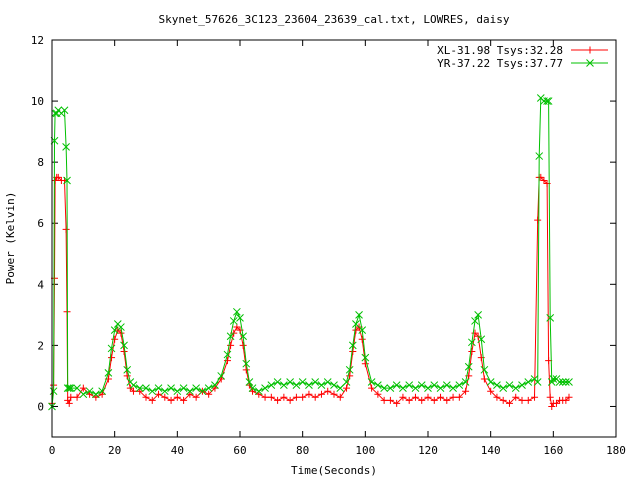 This screenshot has height=480, width=640. I want to click on legend: XL-31.98 Tsys:32.28YR-37.22 Tsys:37.77, so click(522, 57).